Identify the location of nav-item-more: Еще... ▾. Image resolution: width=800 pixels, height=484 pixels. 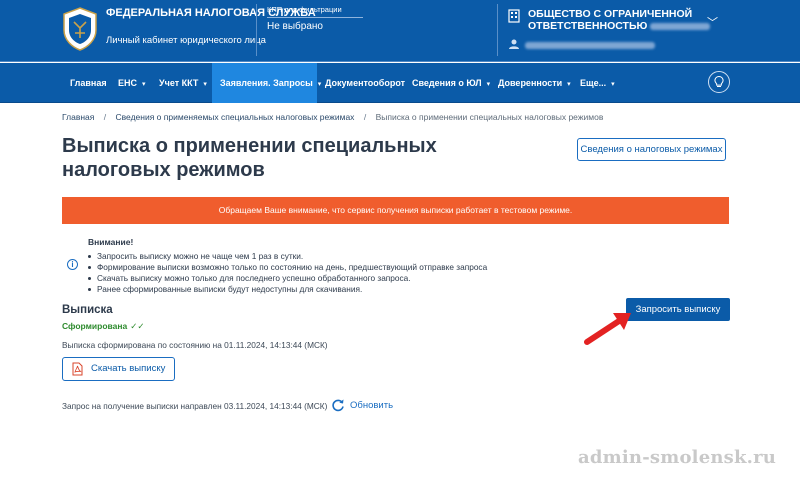
(597, 83).